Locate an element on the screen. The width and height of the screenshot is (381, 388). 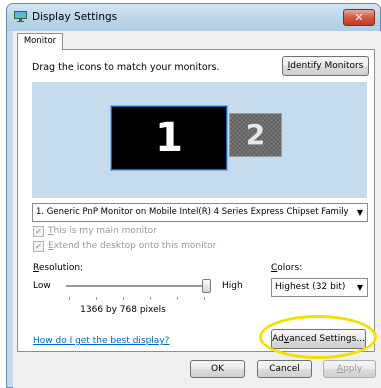
extend-desktop-checkbox-row: ✔ Extend the desktop onto this monitor is located at coordinates (124, 246).